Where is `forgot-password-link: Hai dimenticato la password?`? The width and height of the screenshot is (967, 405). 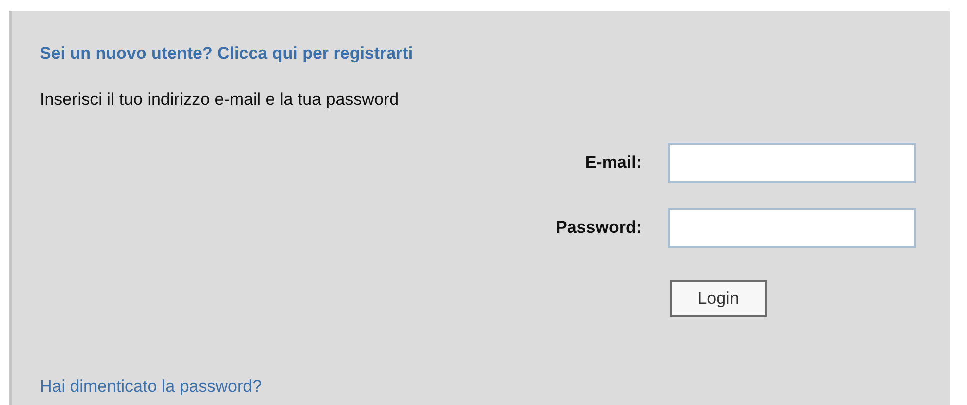 forgot-password-link: Hai dimenticato la password? is located at coordinates (151, 387).